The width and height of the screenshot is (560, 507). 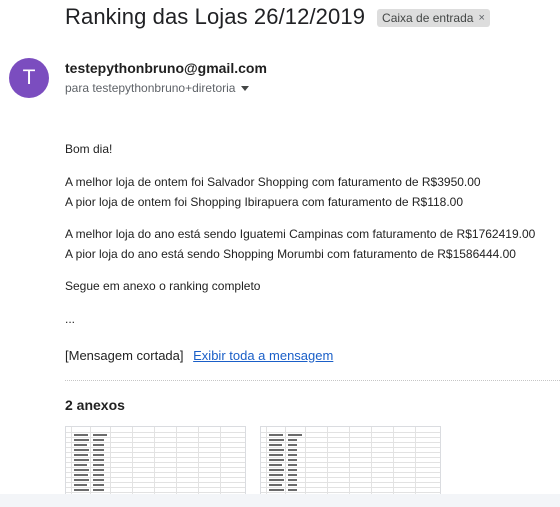 I want to click on attachments-divider, so click(x=312, y=380).